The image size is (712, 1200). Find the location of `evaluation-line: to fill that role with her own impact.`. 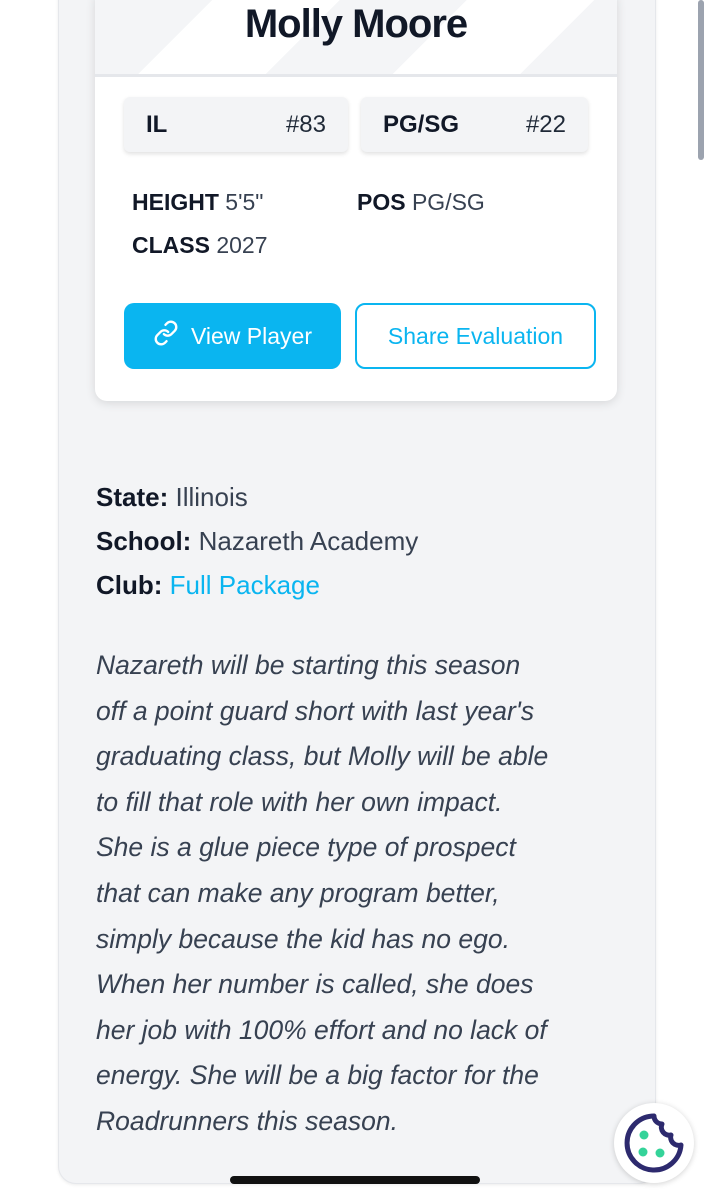

evaluation-line: to fill that role with her own impact. is located at coordinates (299, 801).